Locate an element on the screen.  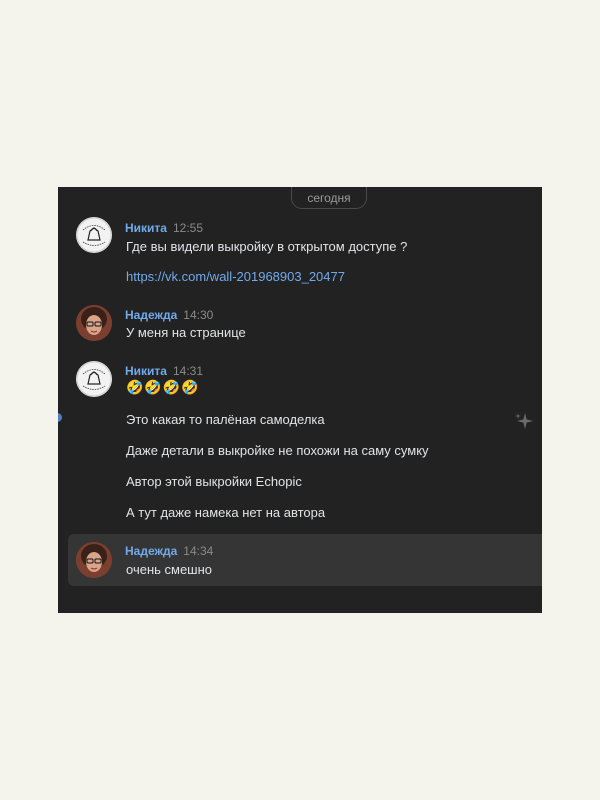
message-link: https://vk.com/wall-201968903_20477 is located at coordinates (235, 276).